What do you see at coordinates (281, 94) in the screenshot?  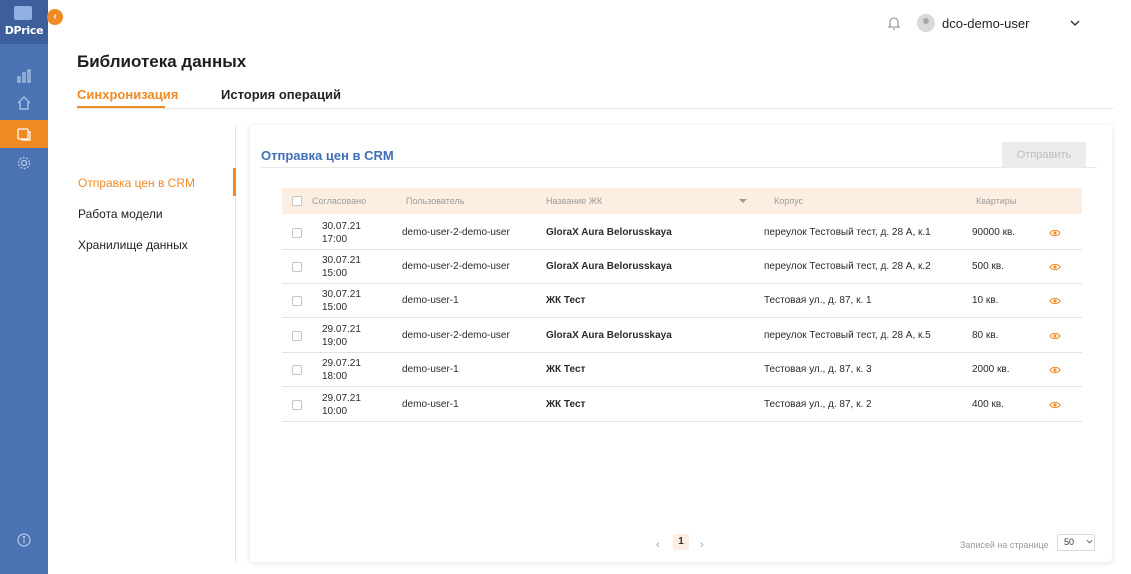 I see `tab-history: История операций` at bounding box center [281, 94].